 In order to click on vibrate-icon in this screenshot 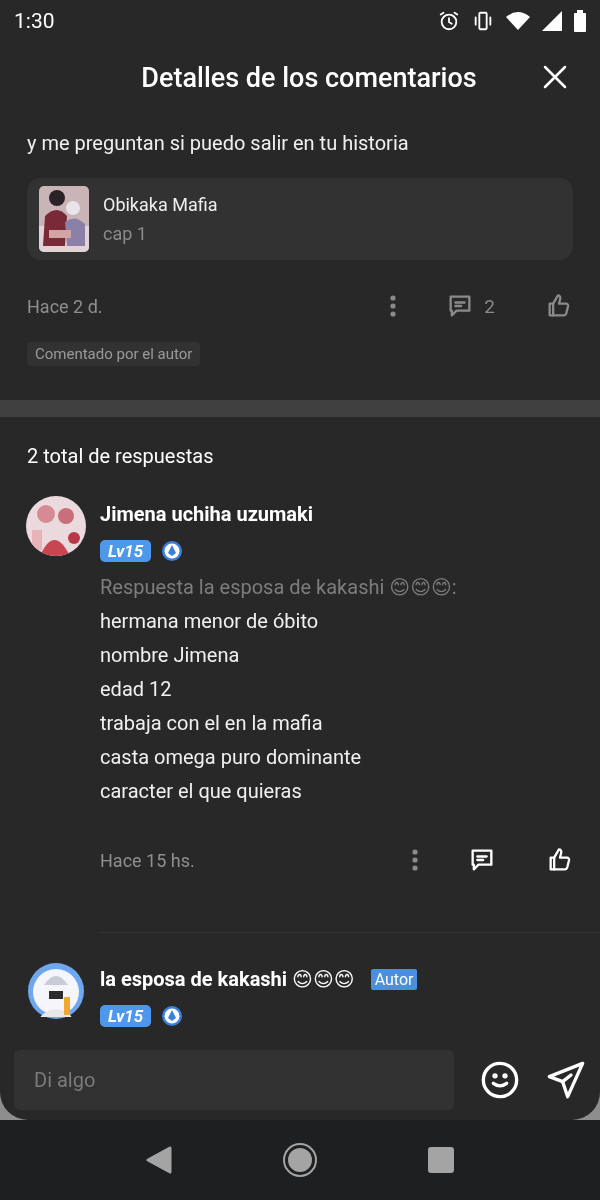, I will do `click(483, 21)`.